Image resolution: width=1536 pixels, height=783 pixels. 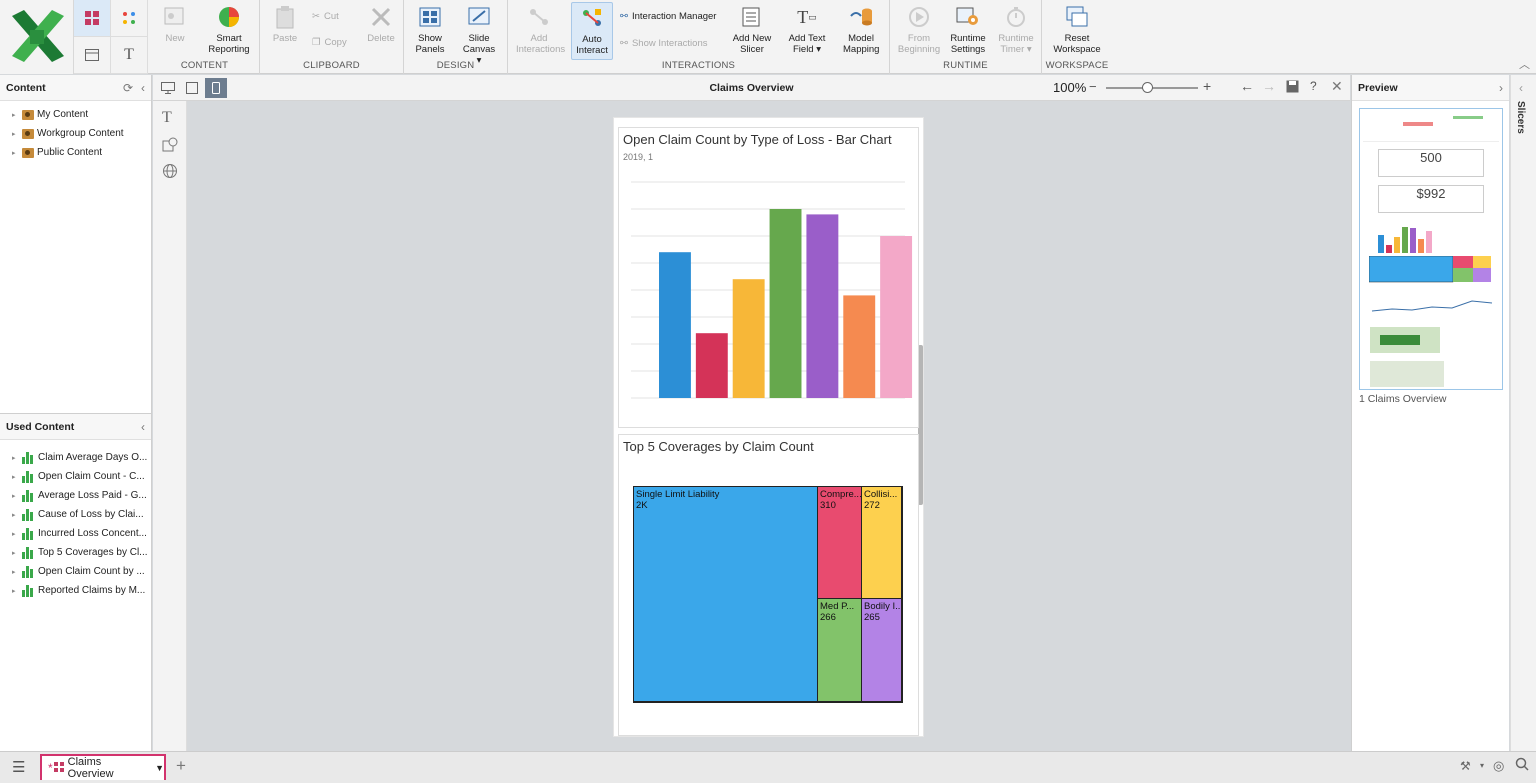 What do you see at coordinates (329, 42) in the screenshot?
I see `copy-button: ❐ Copy` at bounding box center [329, 42].